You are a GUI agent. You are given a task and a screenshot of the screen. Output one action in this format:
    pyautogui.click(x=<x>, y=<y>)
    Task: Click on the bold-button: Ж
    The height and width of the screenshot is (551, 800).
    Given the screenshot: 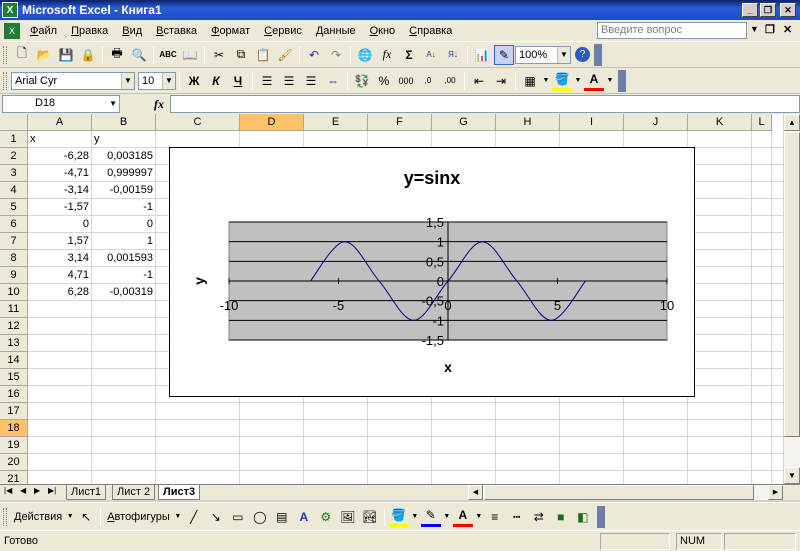 What is the action you would take?
    pyautogui.click(x=194, y=81)
    